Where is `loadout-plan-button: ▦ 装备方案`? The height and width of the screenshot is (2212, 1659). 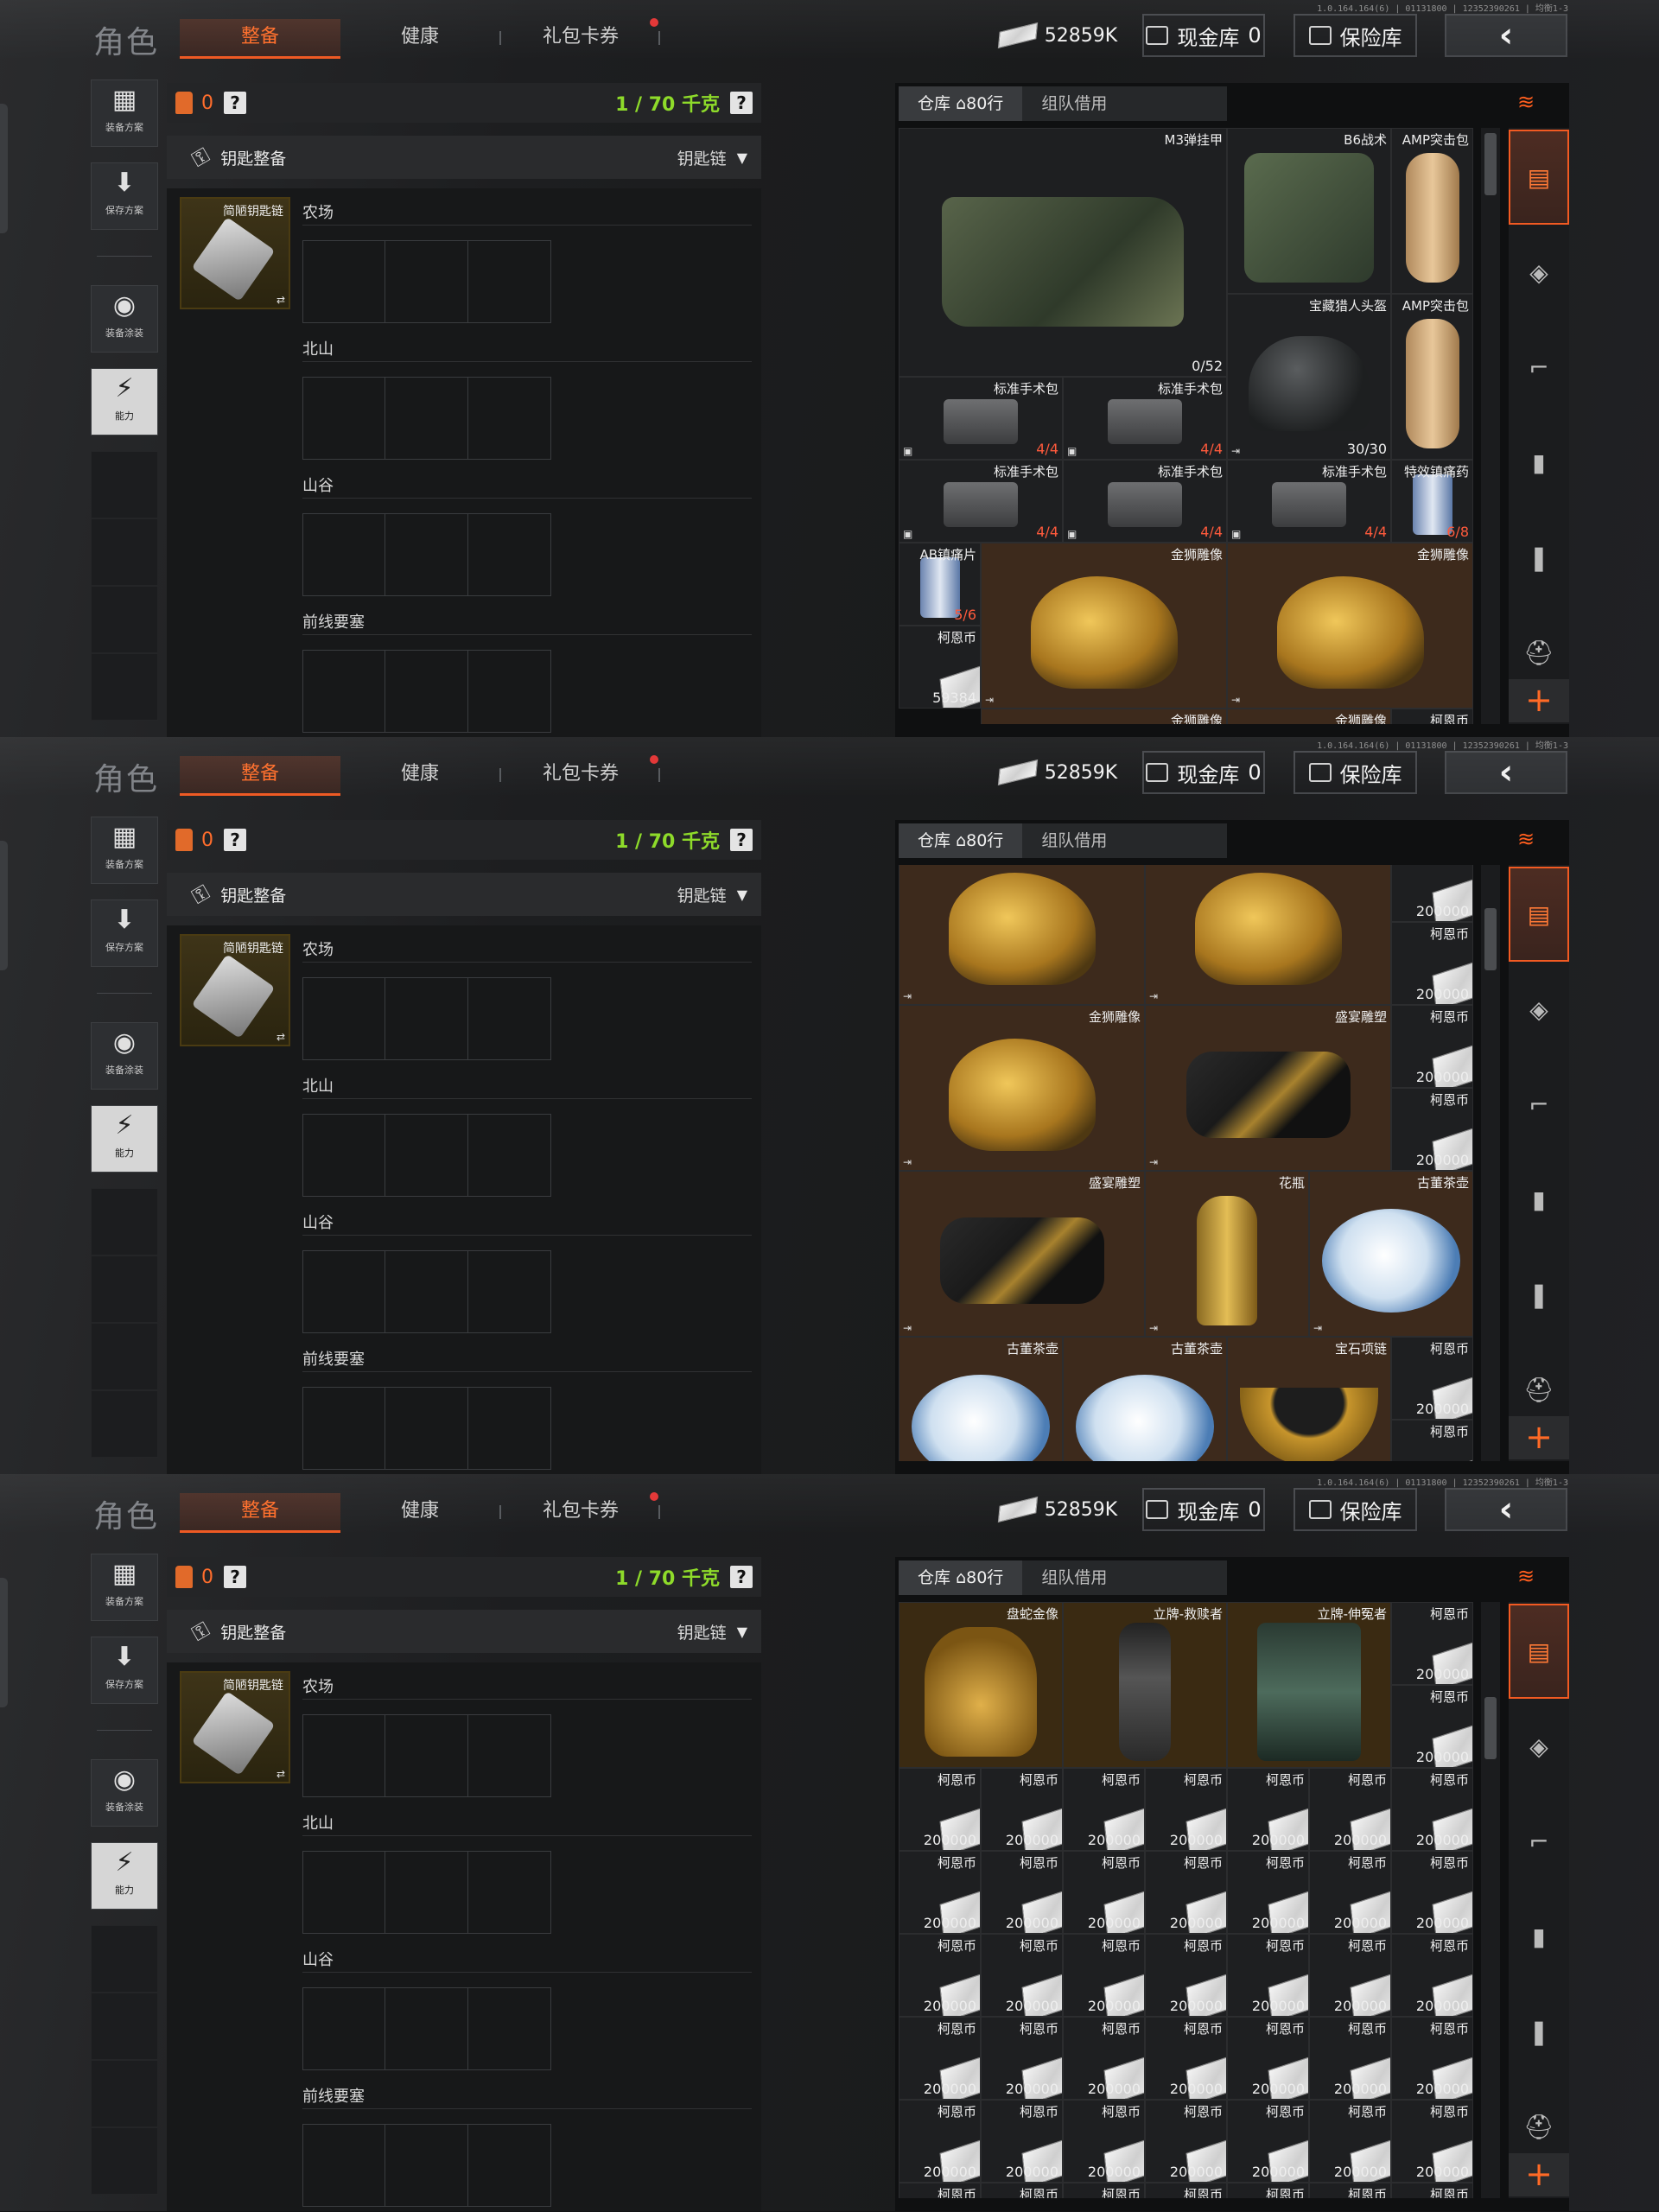
loadout-plan-button: ▦ 装备方案 is located at coordinates (124, 850).